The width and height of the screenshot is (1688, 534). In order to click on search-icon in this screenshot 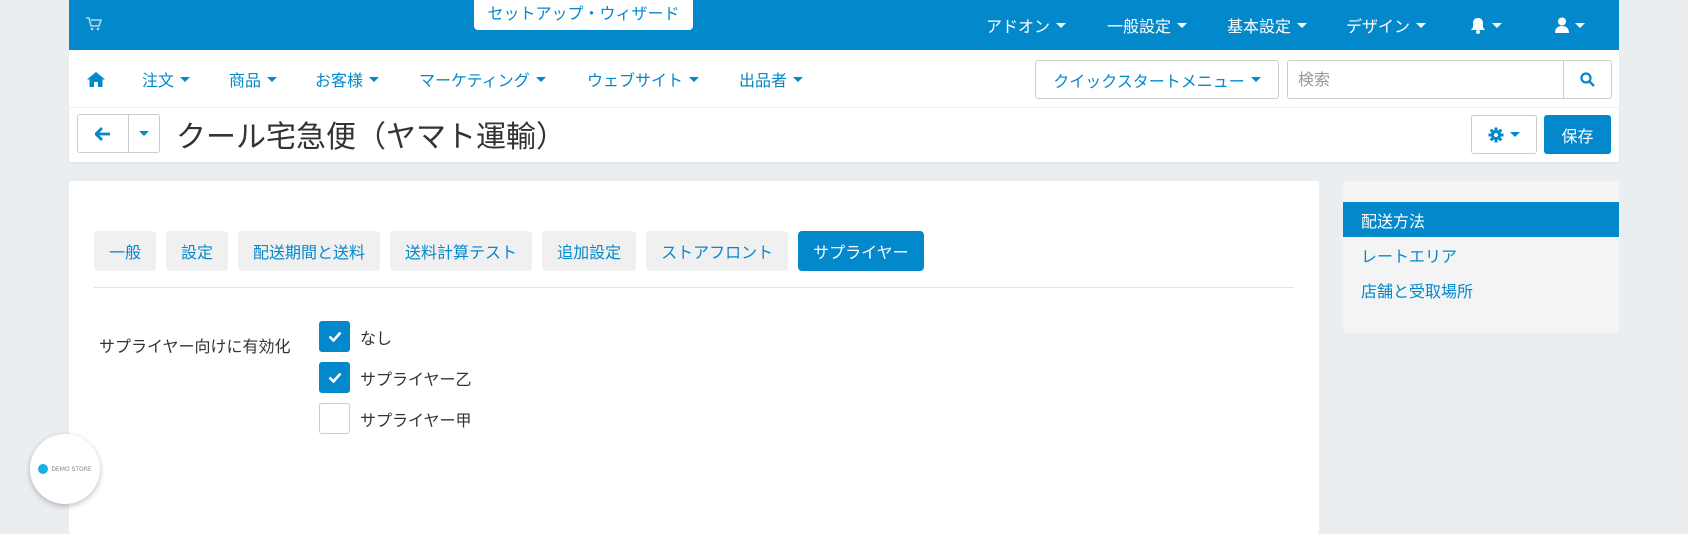, I will do `click(1587, 79)`.